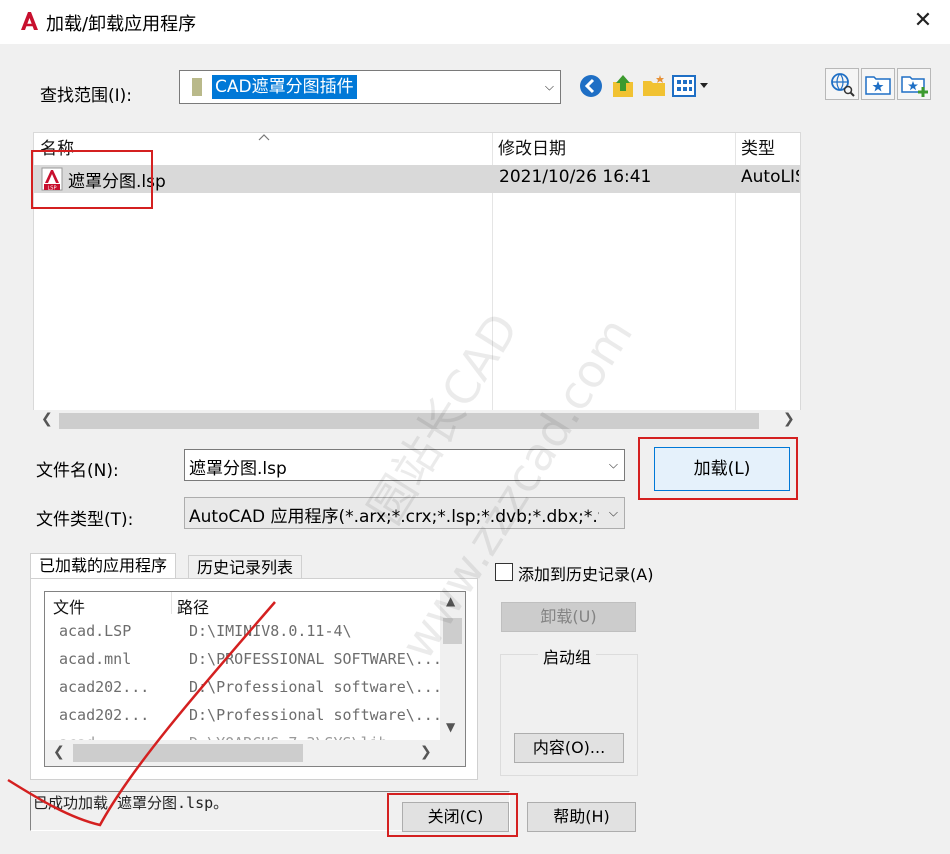 The height and width of the screenshot is (854, 950). I want to click on back-icon, so click(591, 86).